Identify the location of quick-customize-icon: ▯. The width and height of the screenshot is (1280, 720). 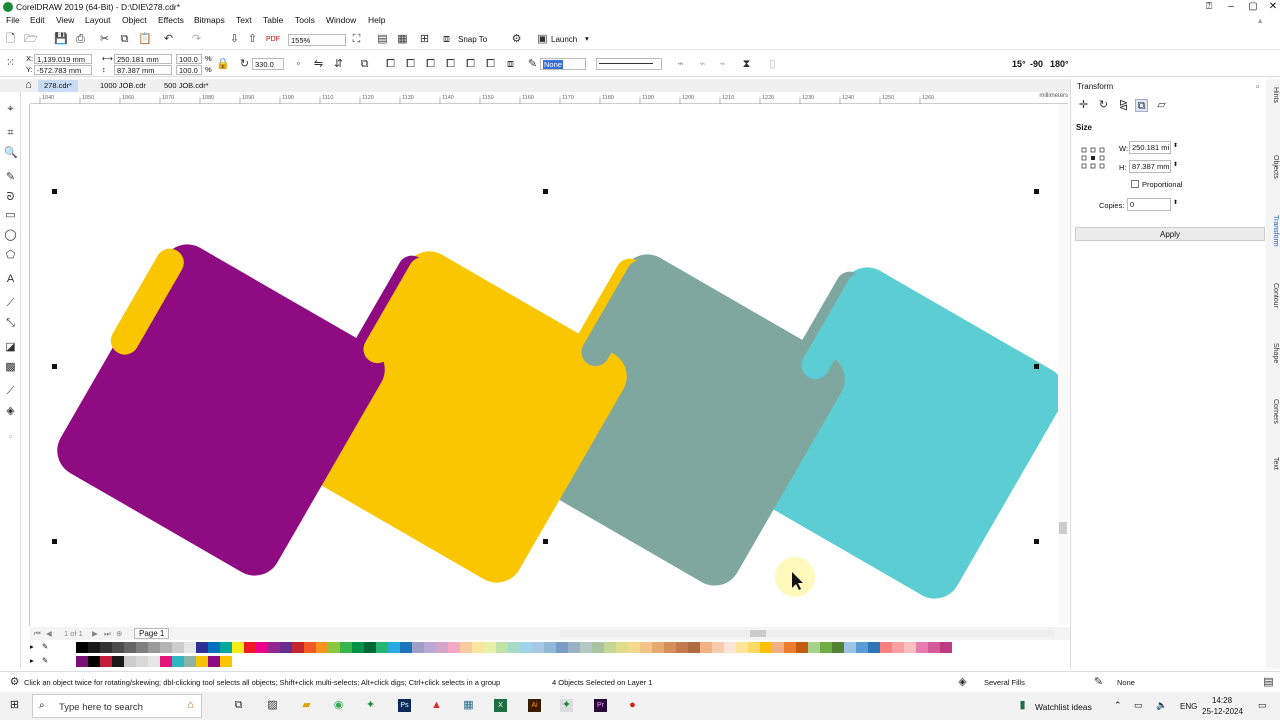
(772, 64).